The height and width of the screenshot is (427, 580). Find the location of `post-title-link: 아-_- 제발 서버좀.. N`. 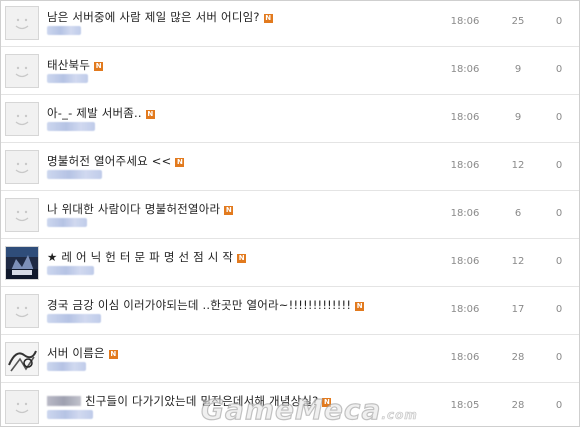

post-title-link: 아-_- 제발 서버좀.. N is located at coordinates (101, 111).